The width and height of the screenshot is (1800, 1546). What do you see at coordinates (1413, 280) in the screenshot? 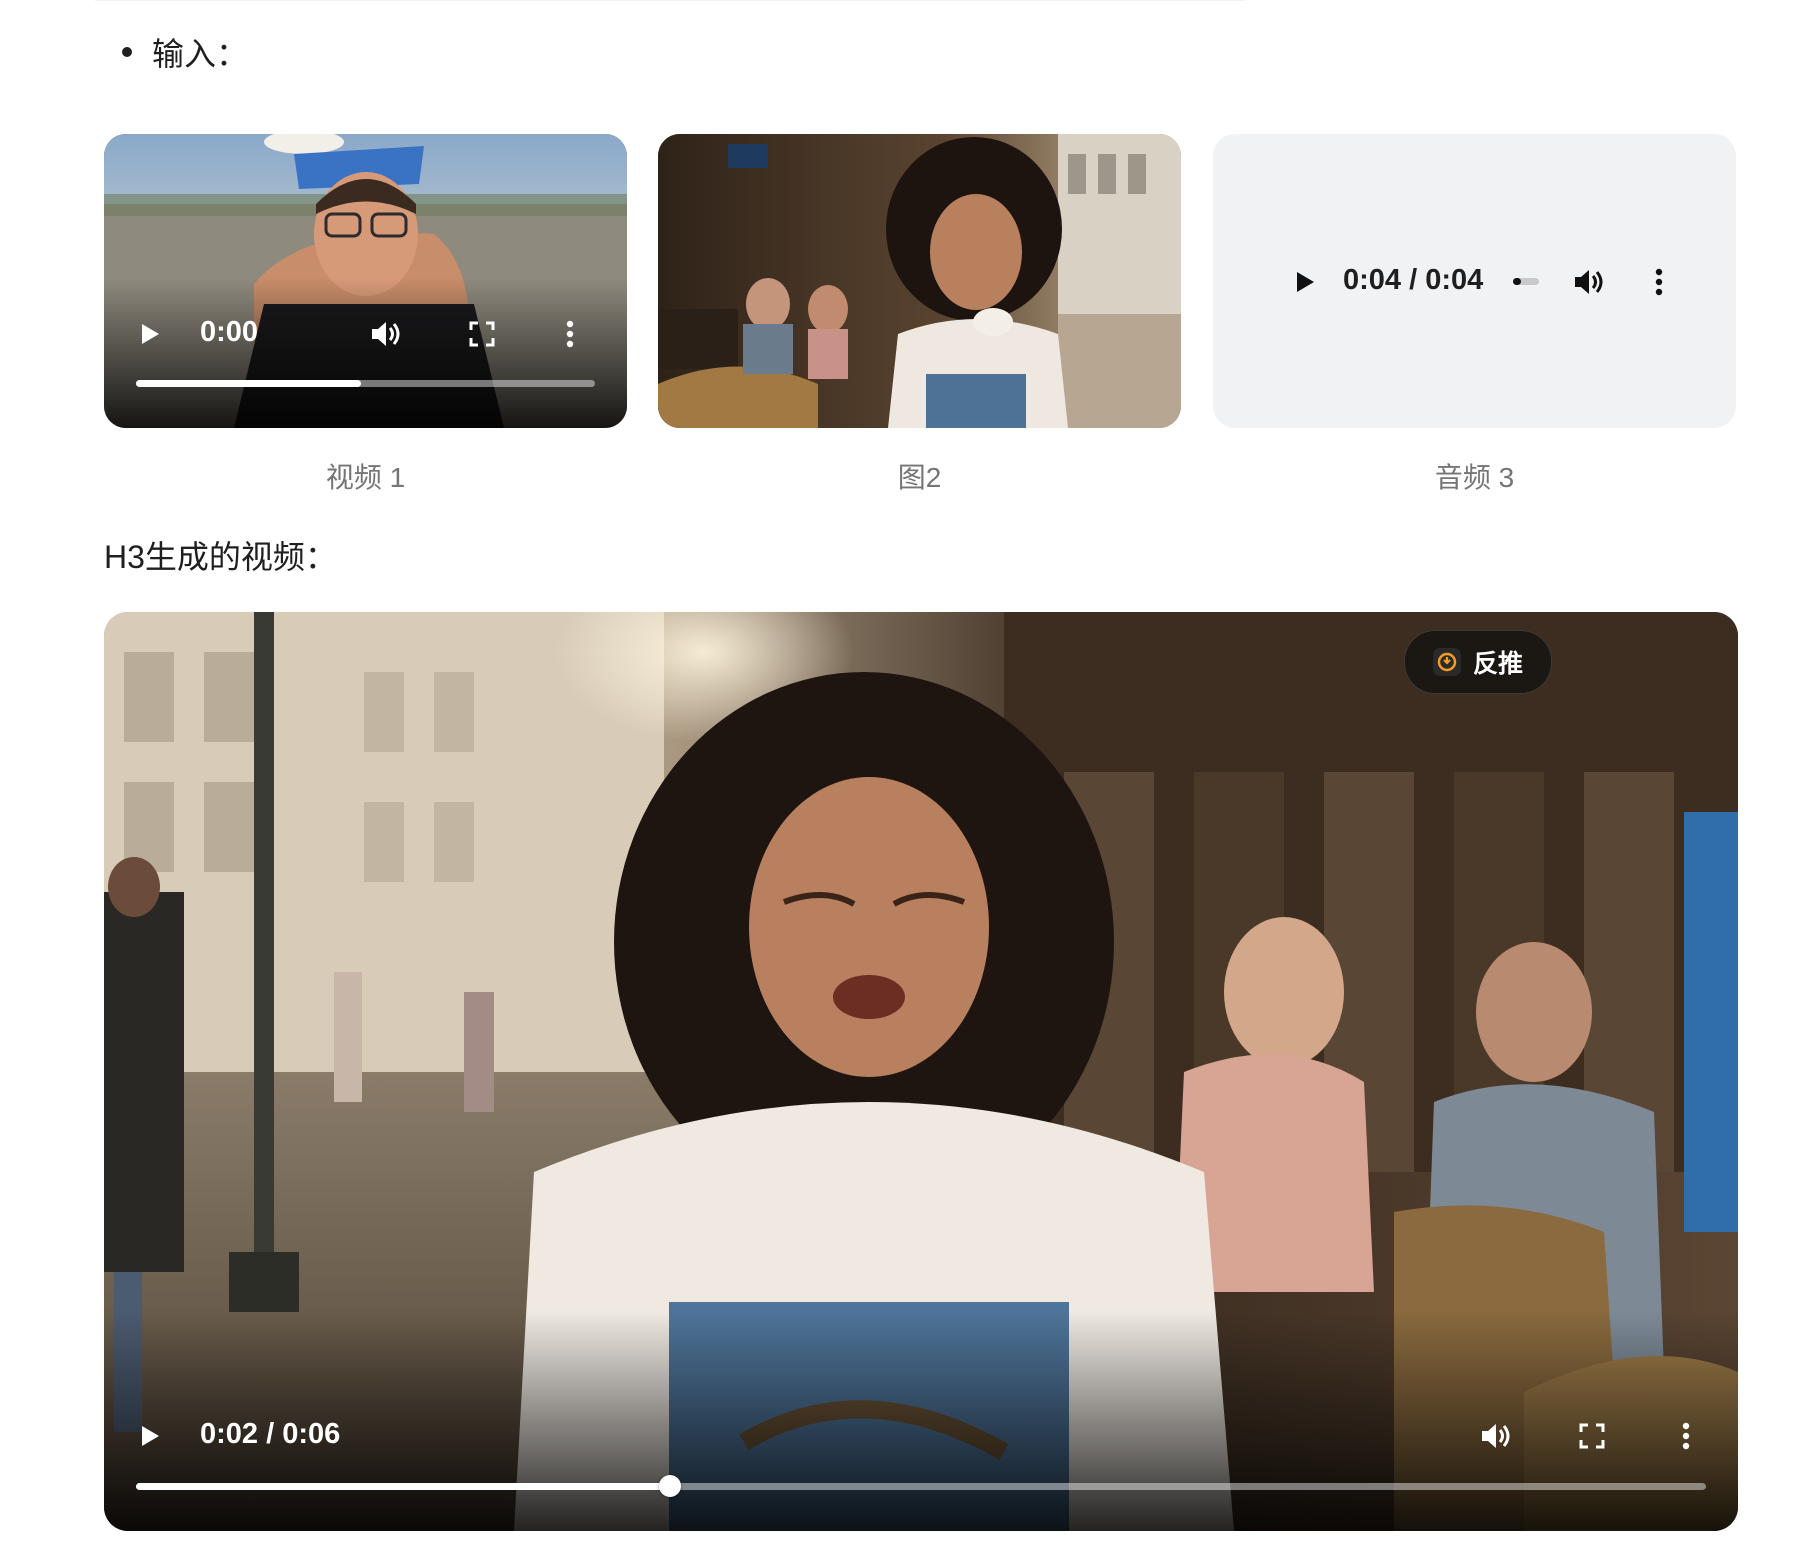
I see `audio-time: 0:04 / 0:04` at bounding box center [1413, 280].